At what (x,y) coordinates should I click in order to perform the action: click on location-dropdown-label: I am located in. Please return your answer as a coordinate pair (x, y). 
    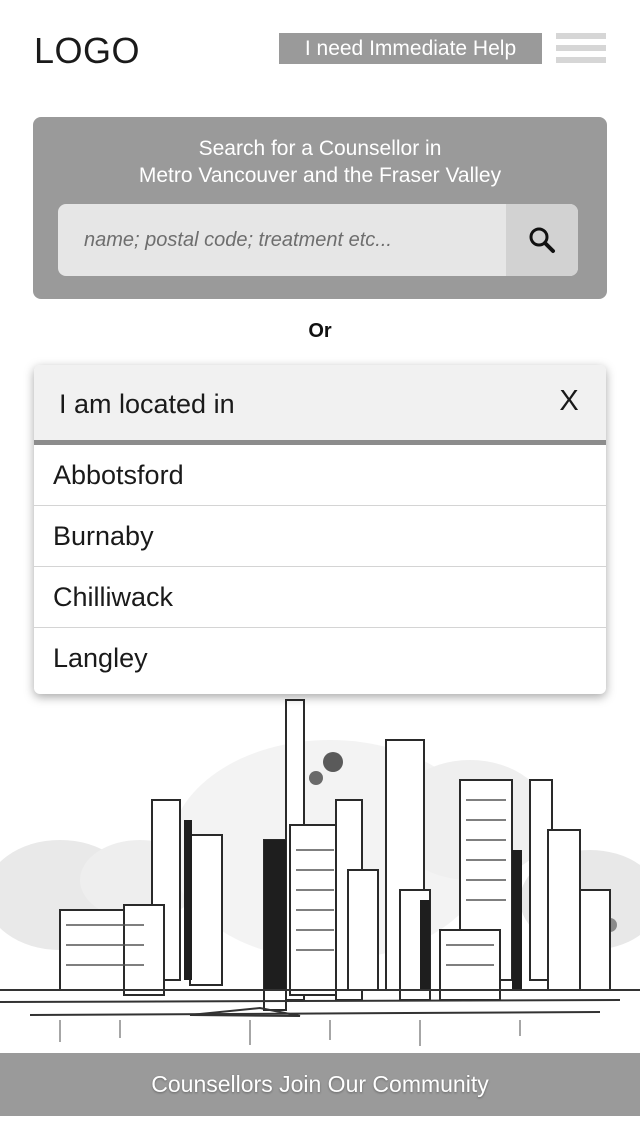
    Looking at the image, I should click on (147, 404).